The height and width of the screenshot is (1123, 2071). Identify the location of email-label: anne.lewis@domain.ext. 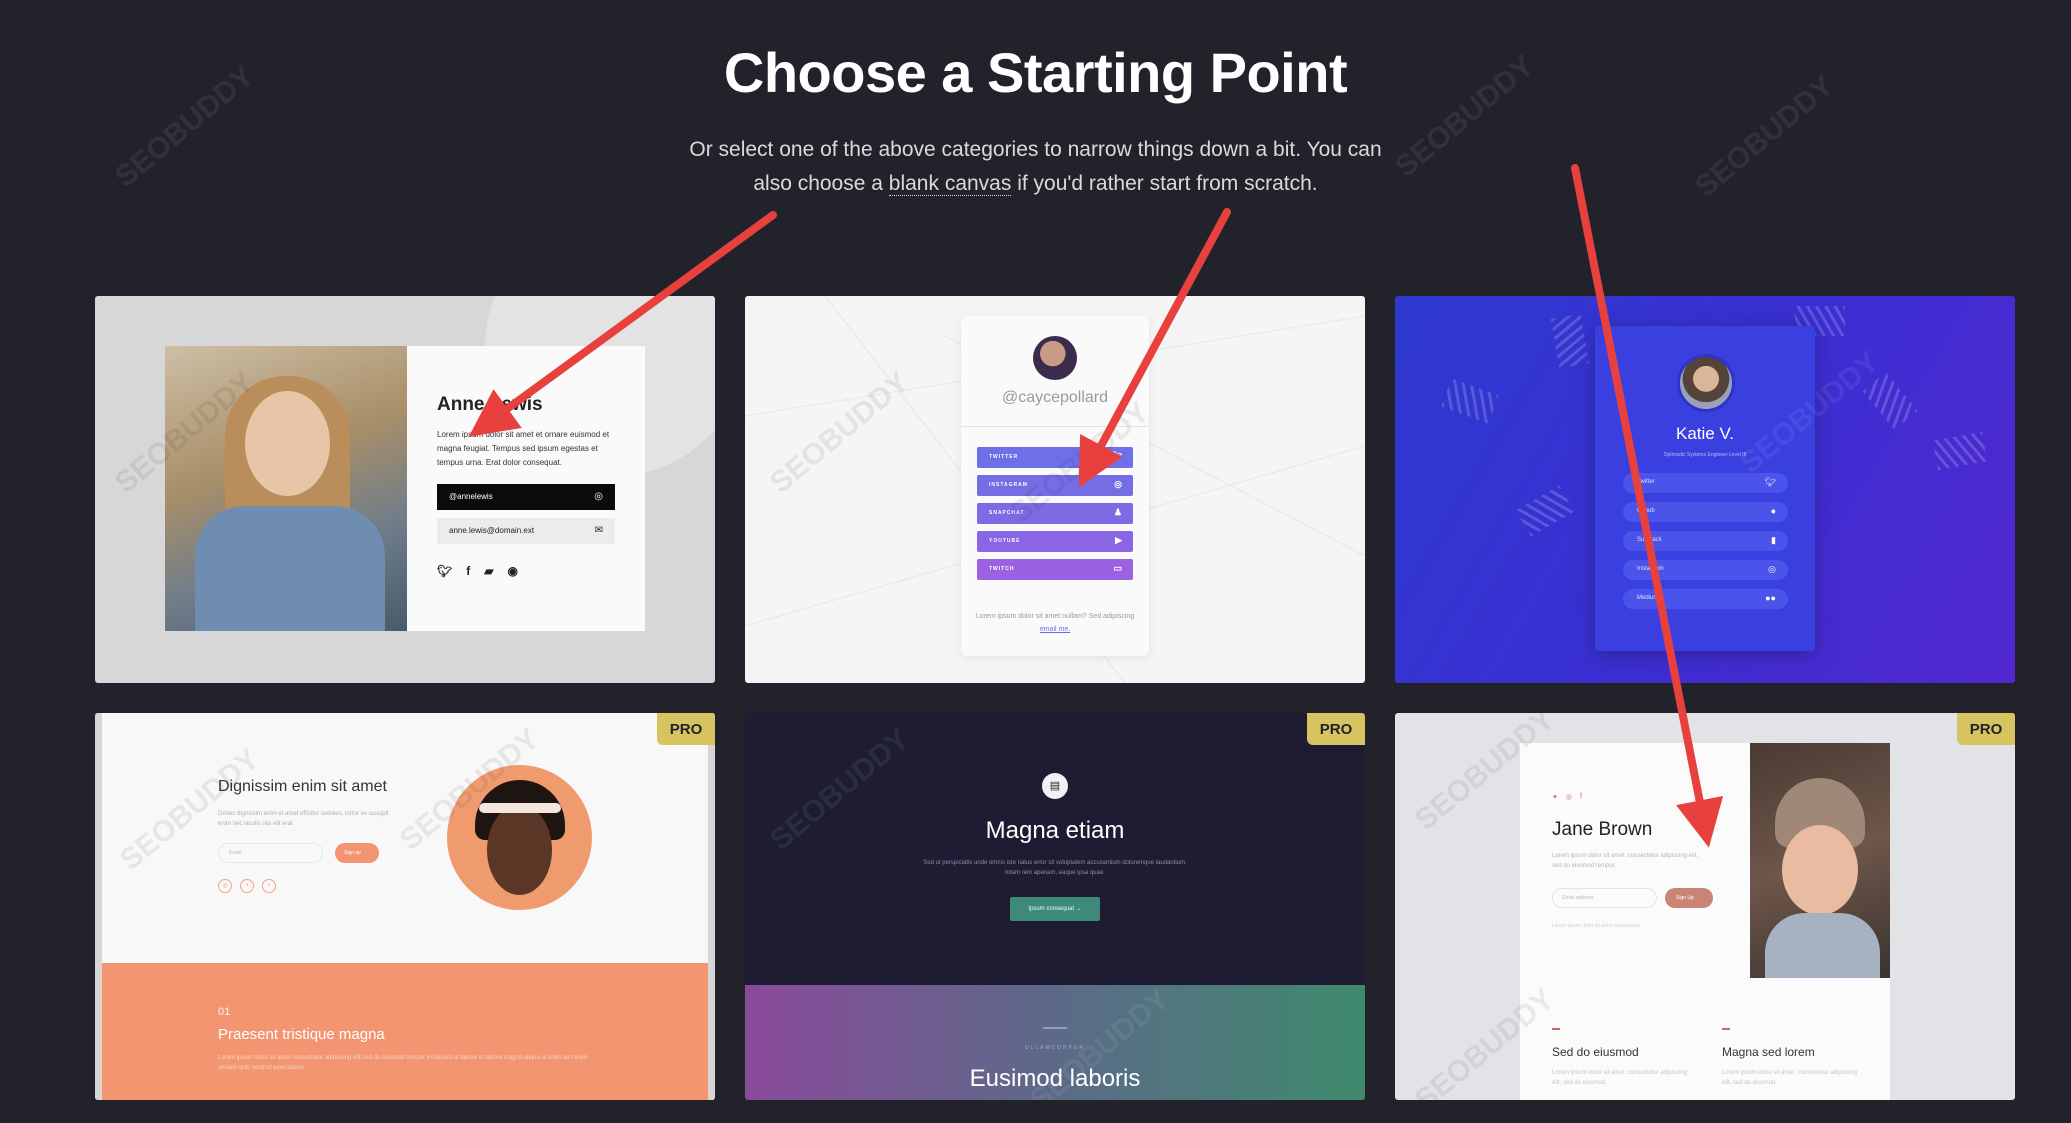
(492, 530).